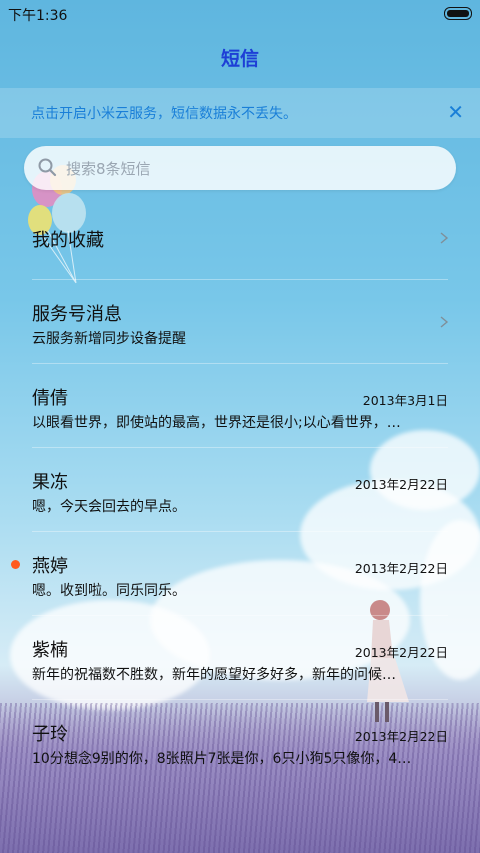  What do you see at coordinates (109, 507) in the screenshot?
I see `message-preview: 嗯，今天会回去的早点。` at bounding box center [109, 507].